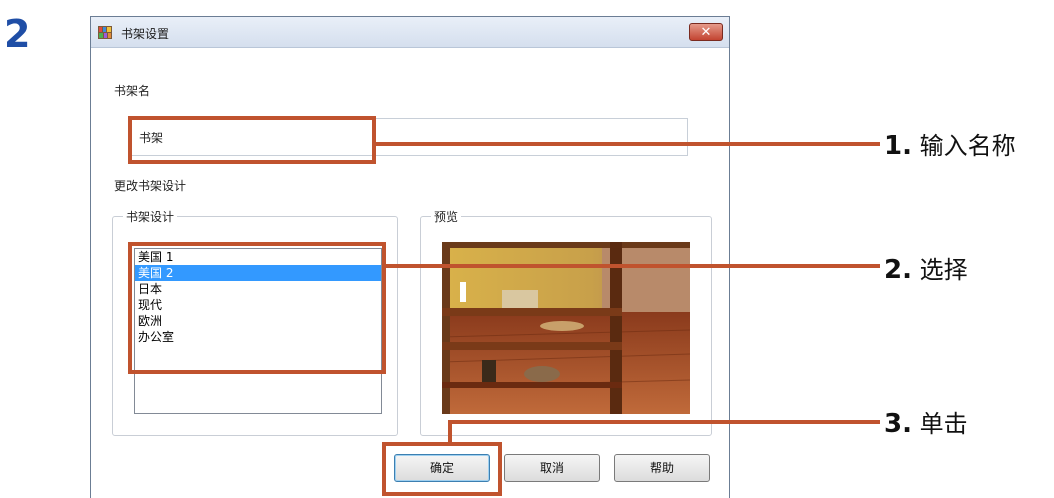 Image resolution: width=1054 pixels, height=498 pixels. Describe the element at coordinates (446, 216) in the screenshot. I see `preview-group-title: 预览` at that location.